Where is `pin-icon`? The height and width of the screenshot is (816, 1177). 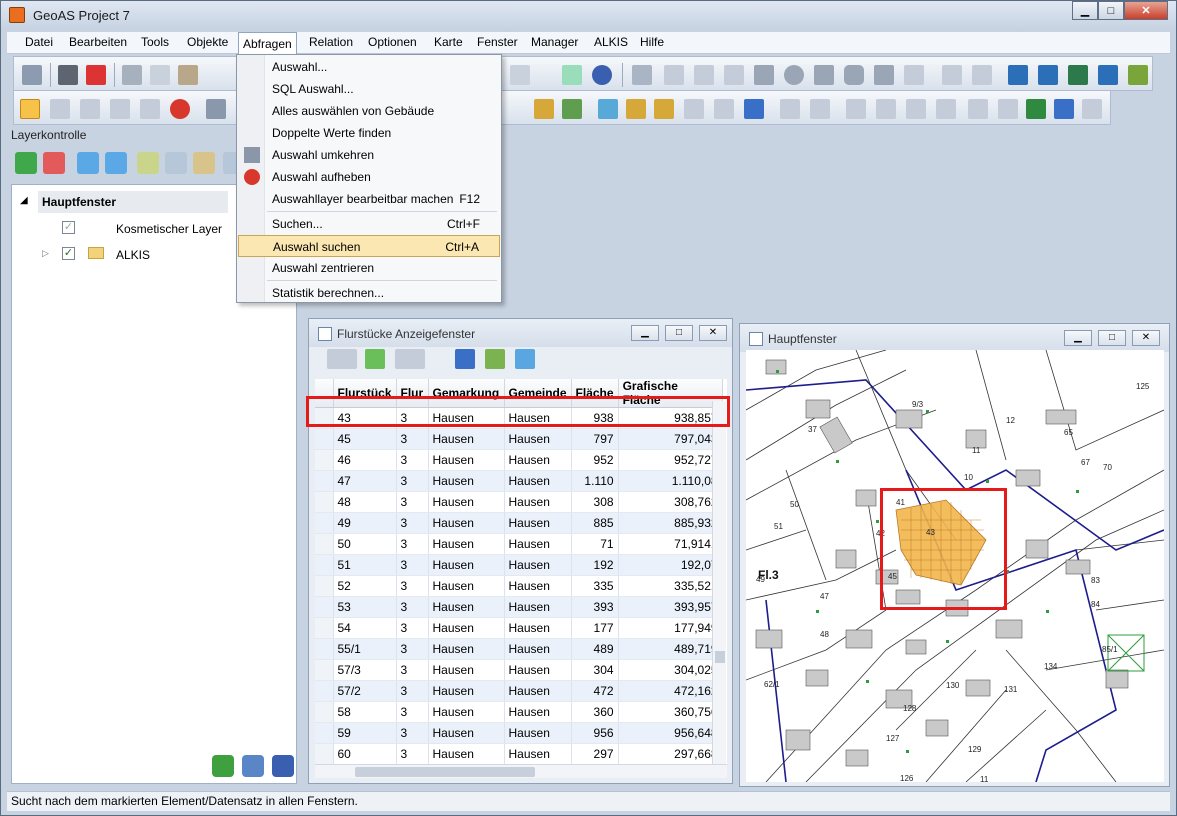 pin-icon is located at coordinates (664, 109).